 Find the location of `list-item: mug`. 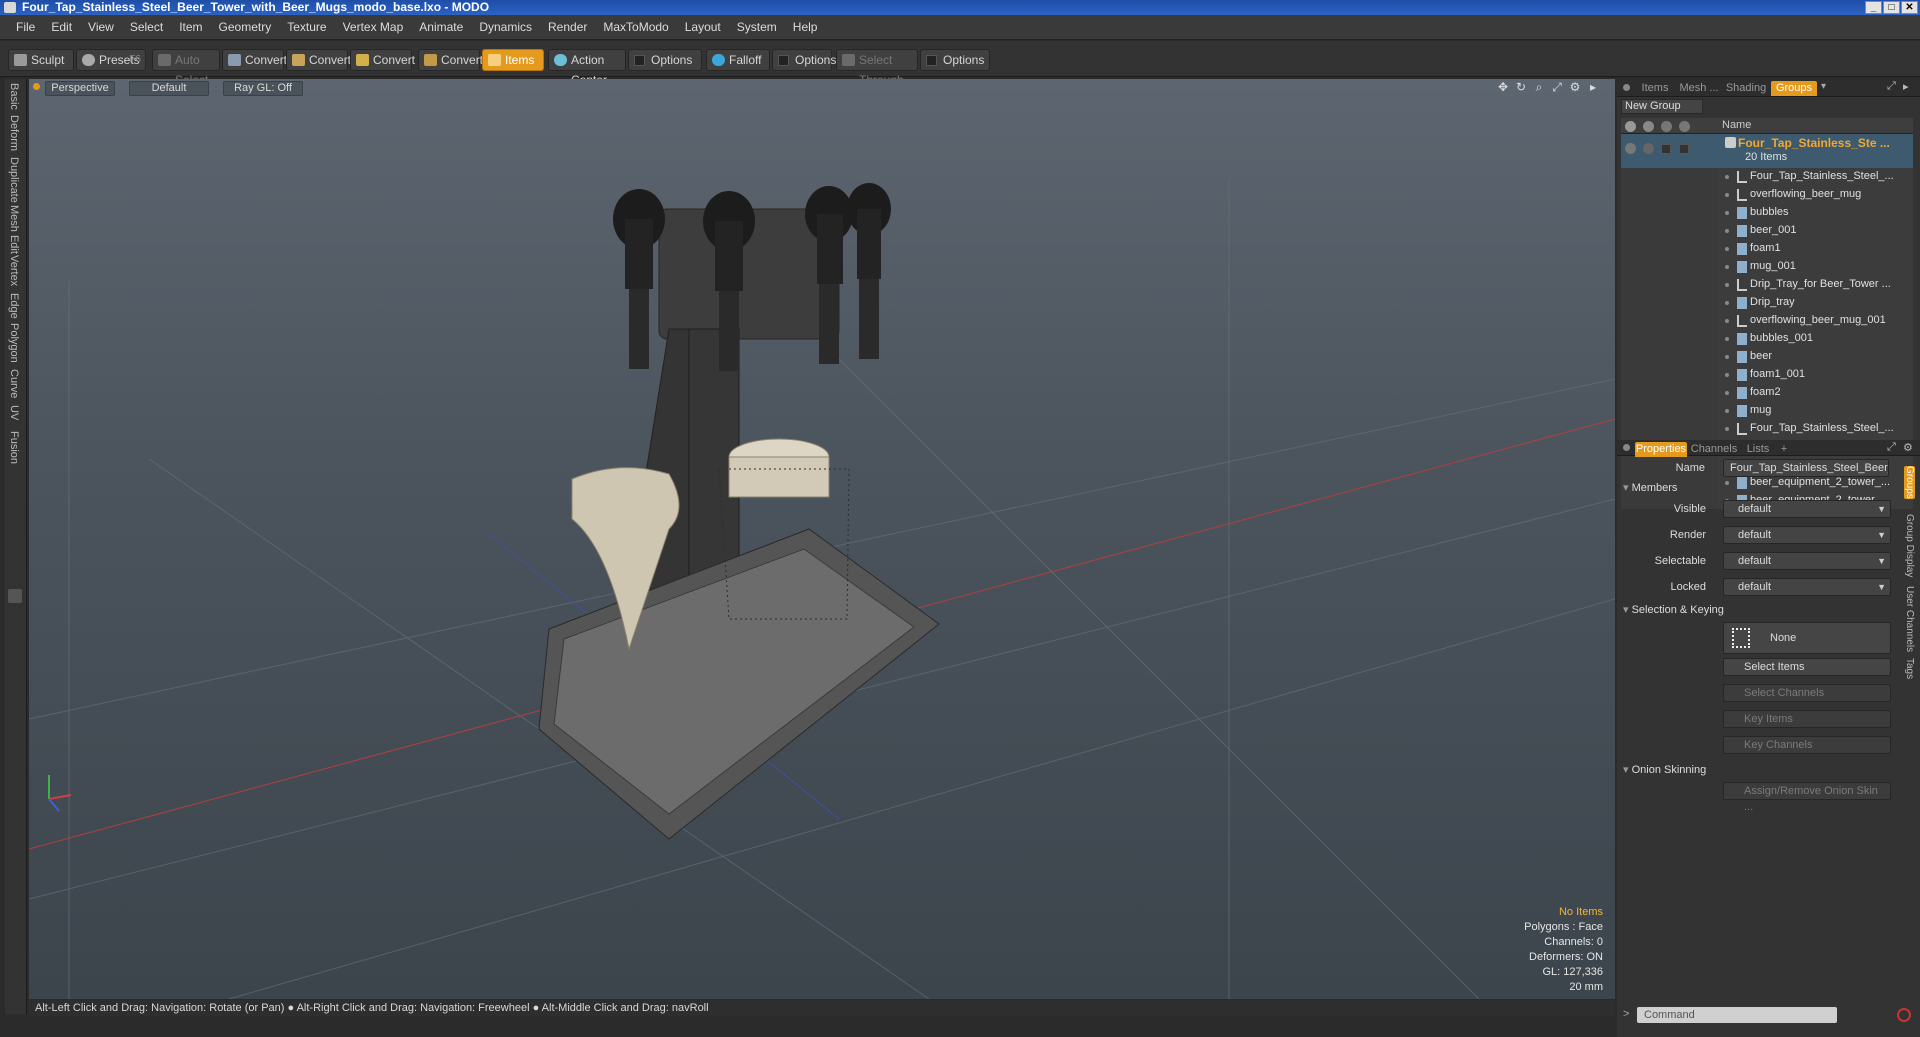

list-item: mug is located at coordinates (1767, 411).